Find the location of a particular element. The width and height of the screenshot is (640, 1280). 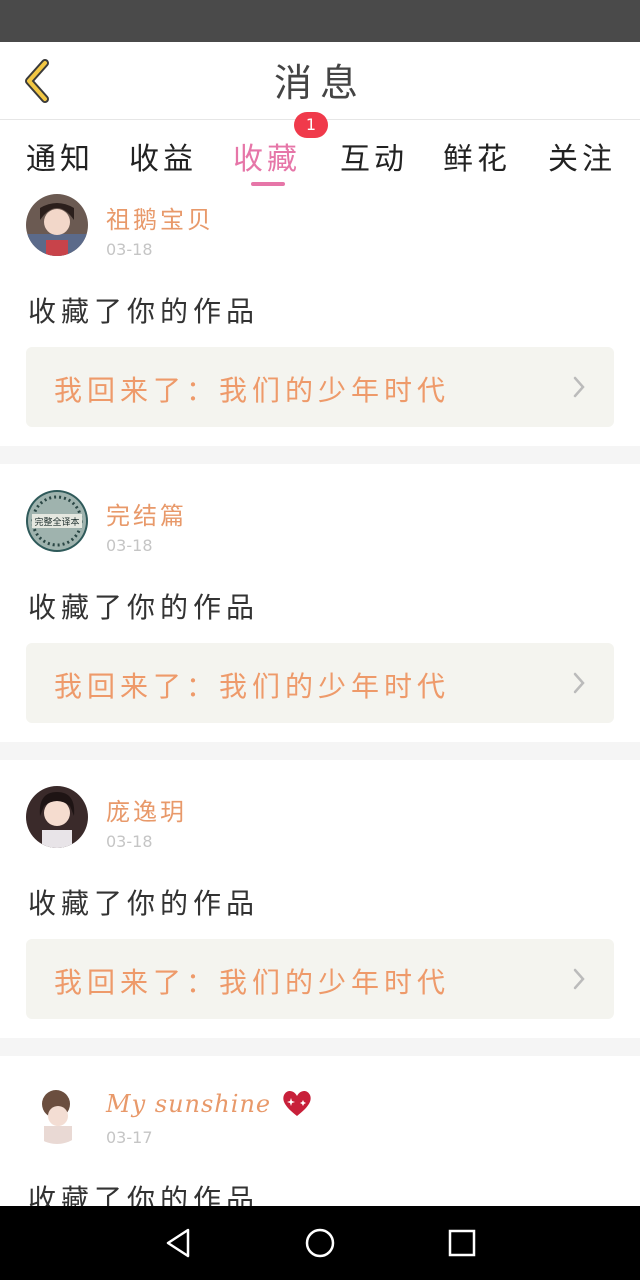

user-name-text: My sunshine is located at coordinates (189, 1104).